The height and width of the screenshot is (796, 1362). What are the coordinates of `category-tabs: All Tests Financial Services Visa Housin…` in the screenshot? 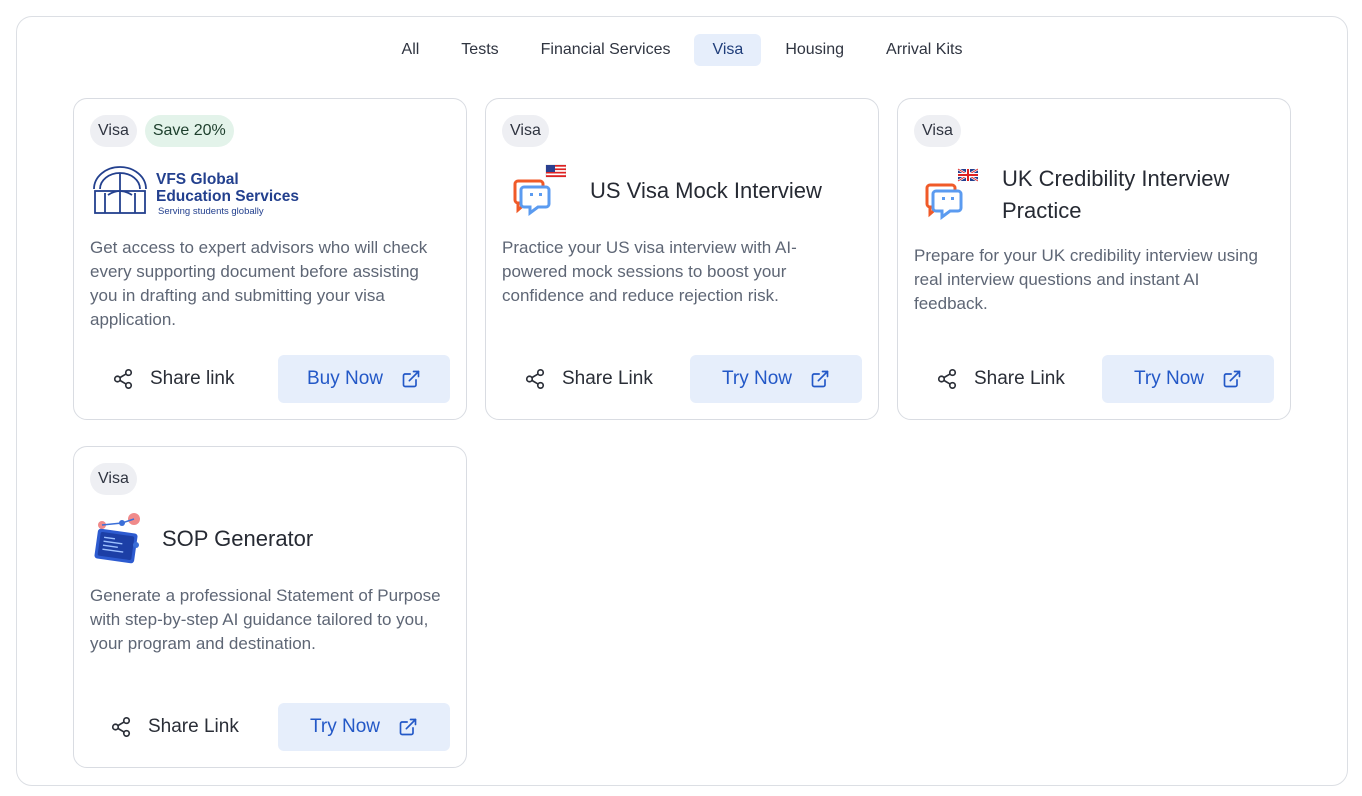 It's located at (682, 50).